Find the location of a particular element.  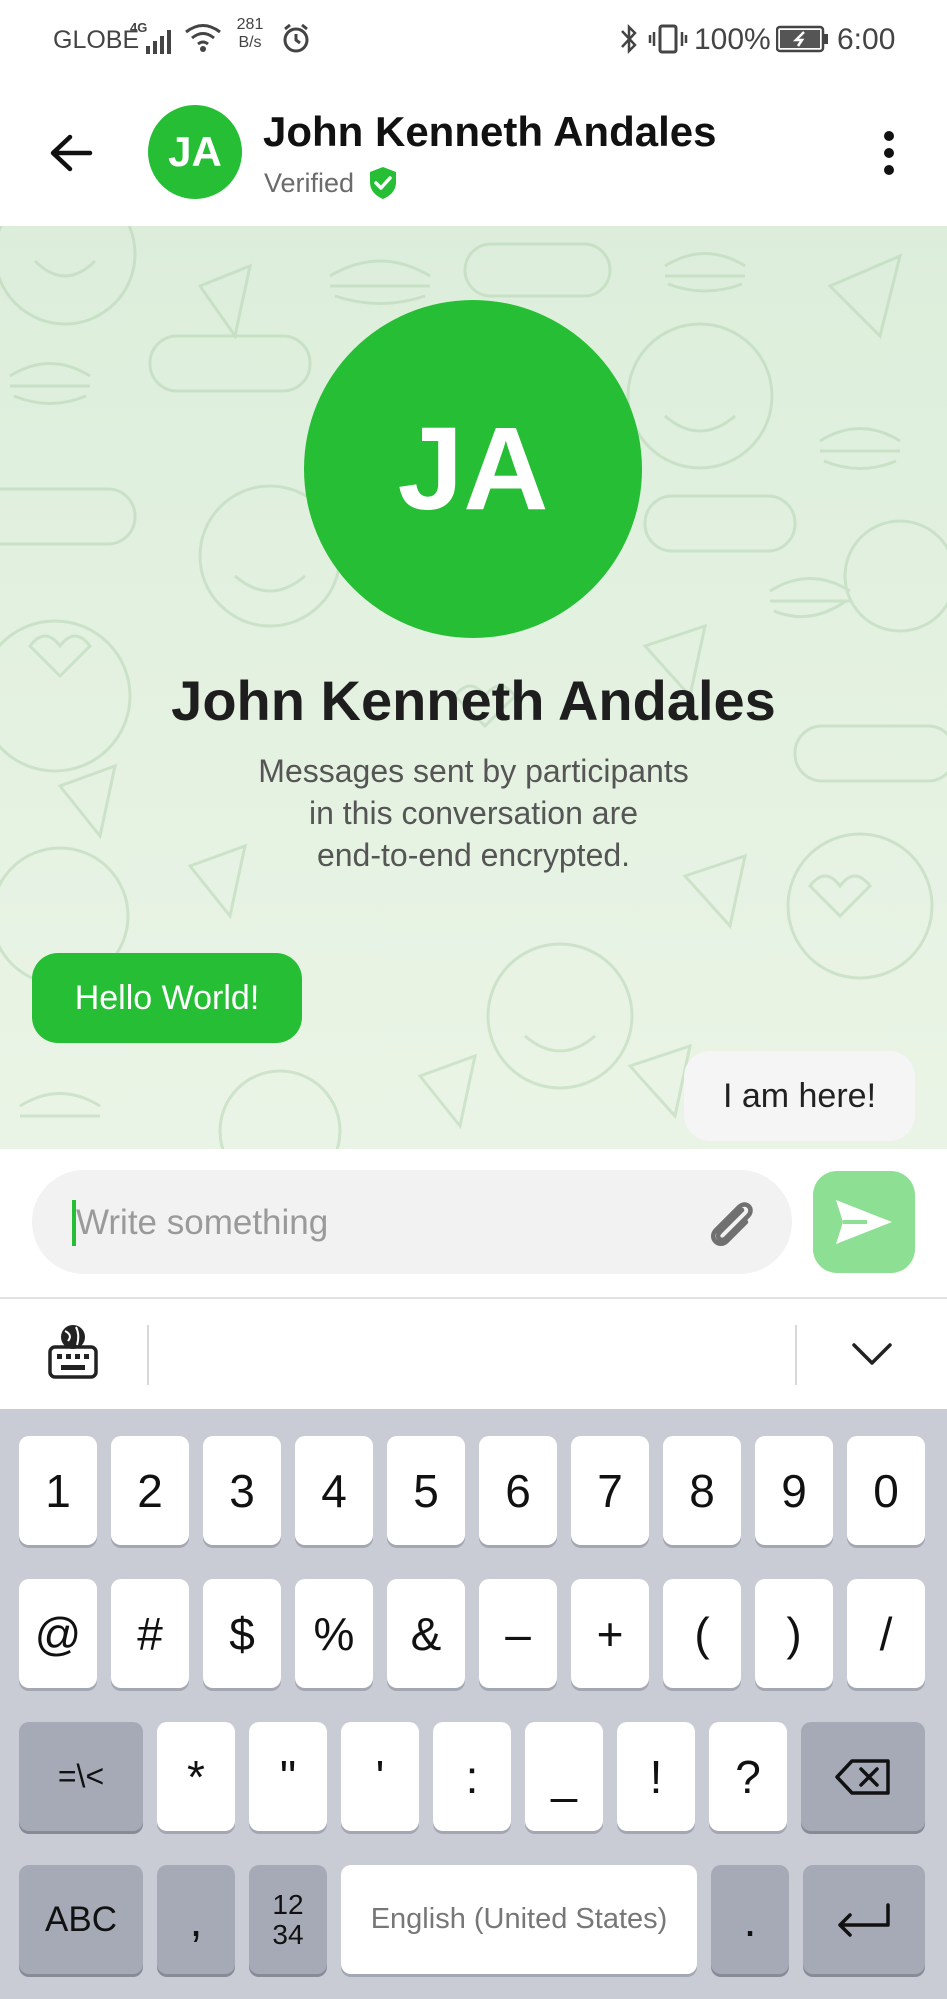

message-input-container is located at coordinates (412, 1223).